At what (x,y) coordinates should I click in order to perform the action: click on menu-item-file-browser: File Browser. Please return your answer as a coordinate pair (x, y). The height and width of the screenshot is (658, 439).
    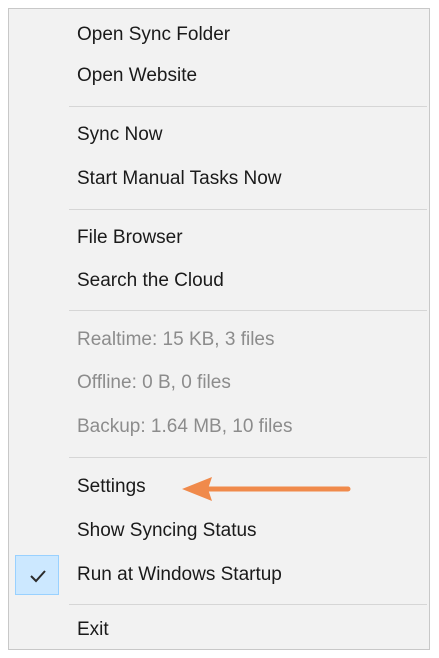
    Looking at the image, I should click on (219, 238).